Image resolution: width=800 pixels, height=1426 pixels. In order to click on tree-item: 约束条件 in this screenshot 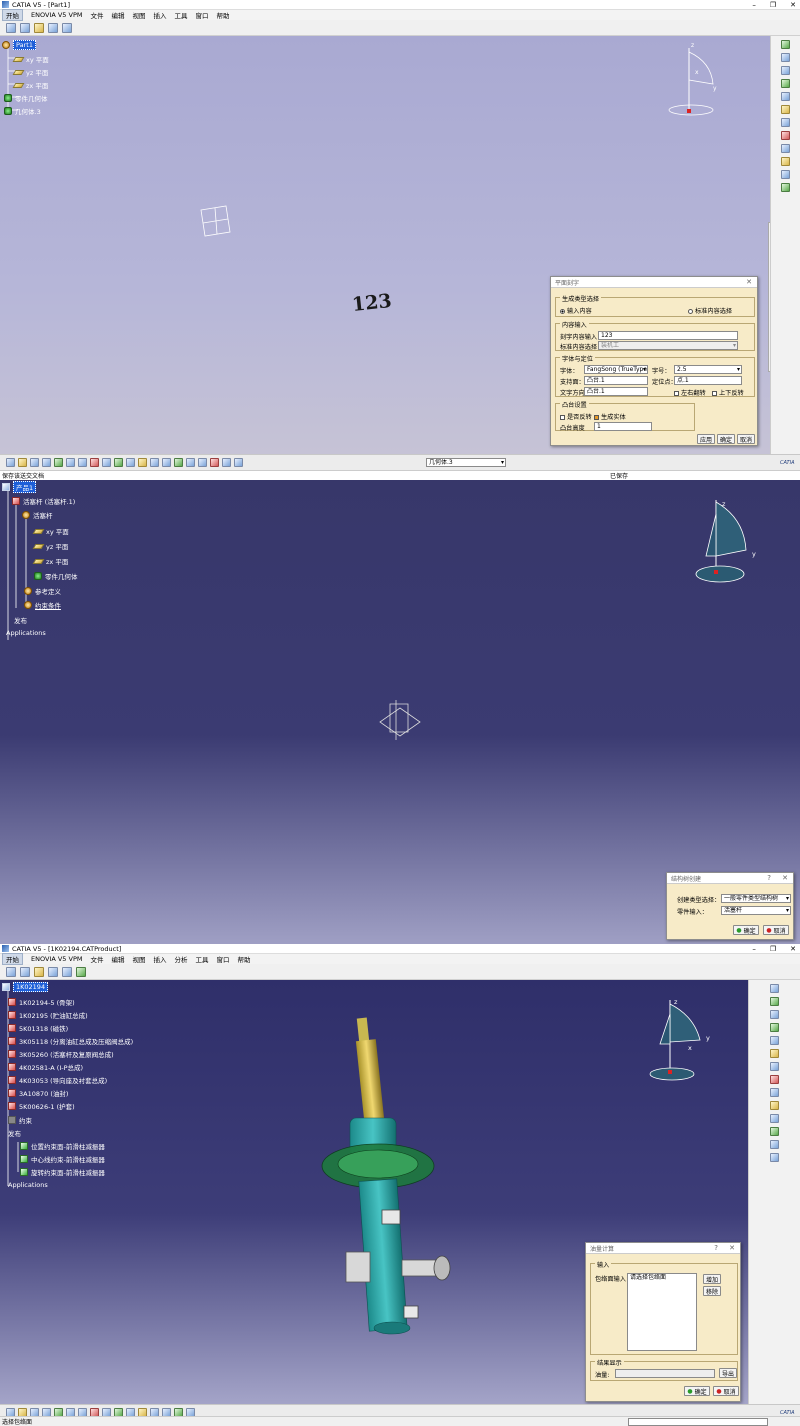, I will do `click(42, 605)`.